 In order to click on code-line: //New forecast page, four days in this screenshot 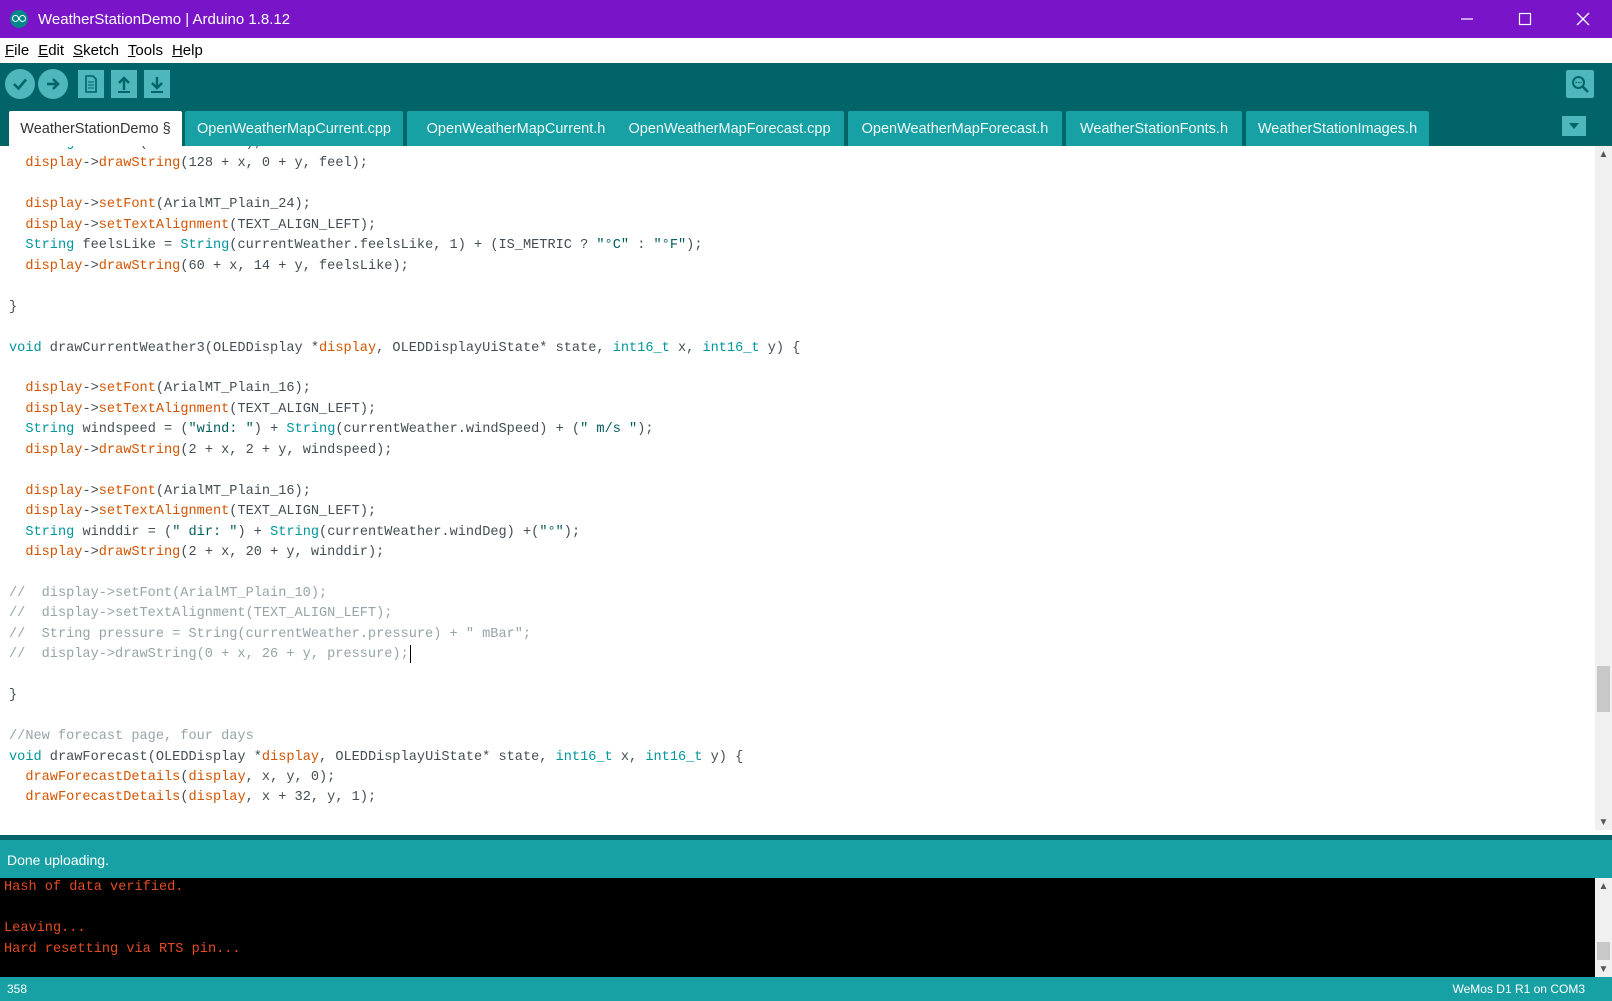, I will do `click(131, 737)`.